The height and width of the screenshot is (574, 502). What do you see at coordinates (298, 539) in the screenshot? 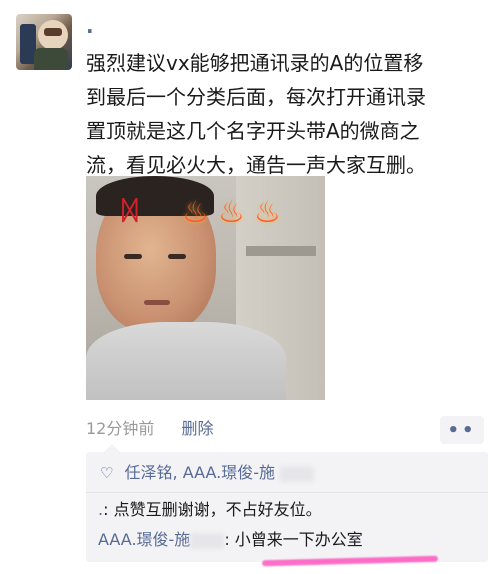
I see `comment-text: 小曾来一下办公室` at bounding box center [298, 539].